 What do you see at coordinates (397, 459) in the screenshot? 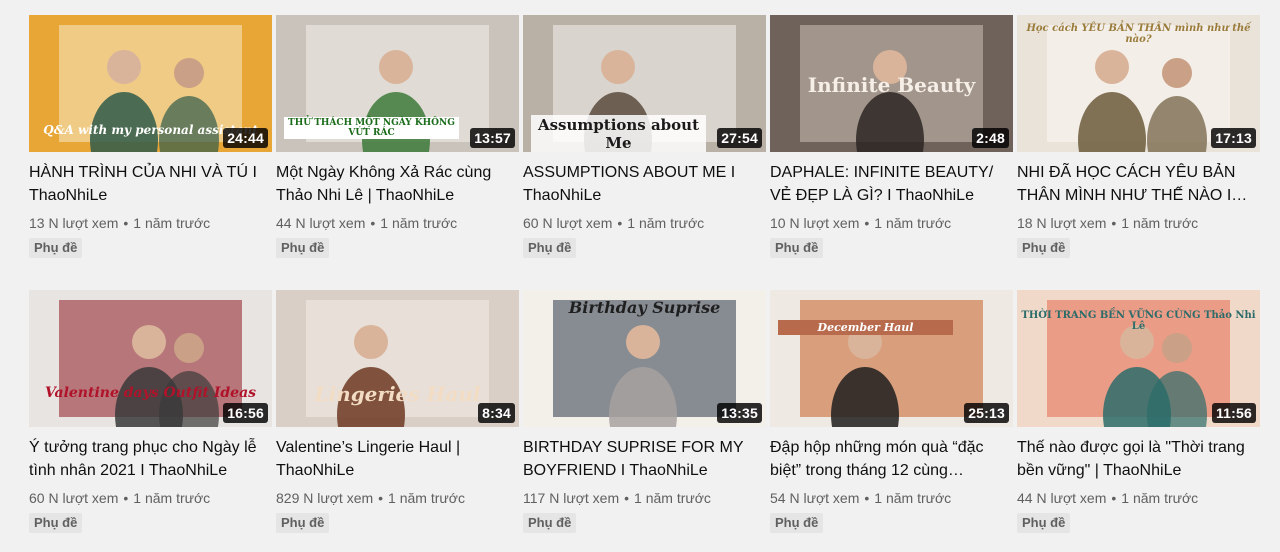
I see `video-title: Valentine’s Lingerie Haul | ThaoNhiLe` at bounding box center [397, 459].